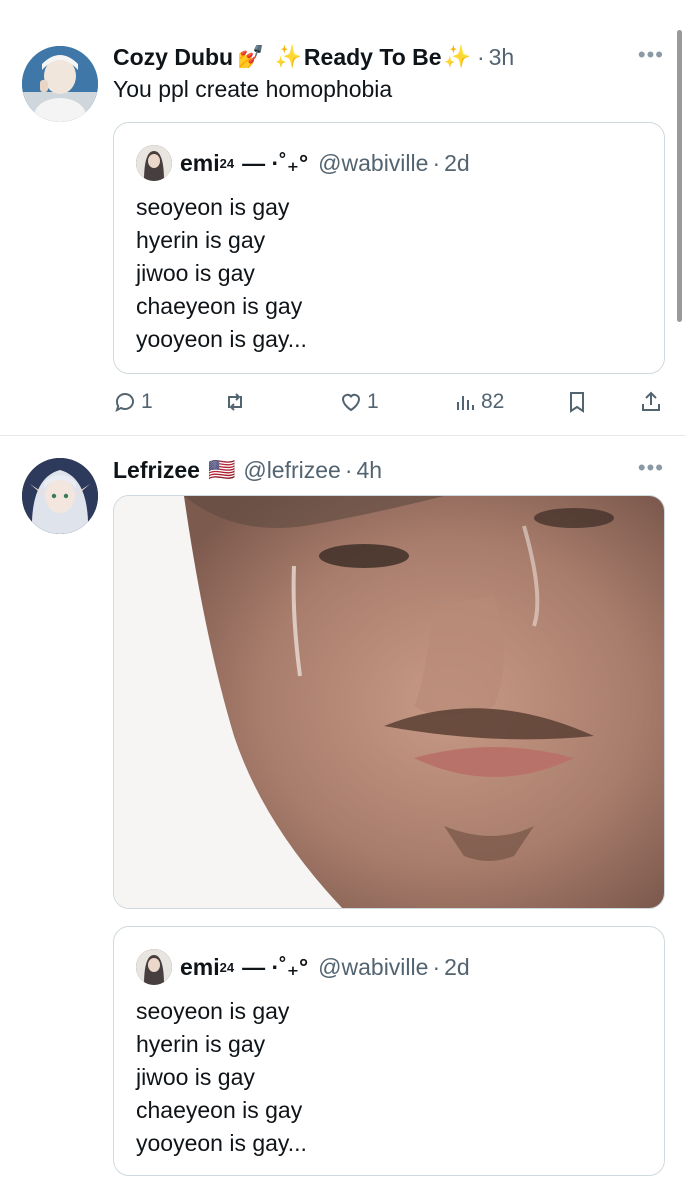  I want to click on like-count: 1, so click(373, 401).